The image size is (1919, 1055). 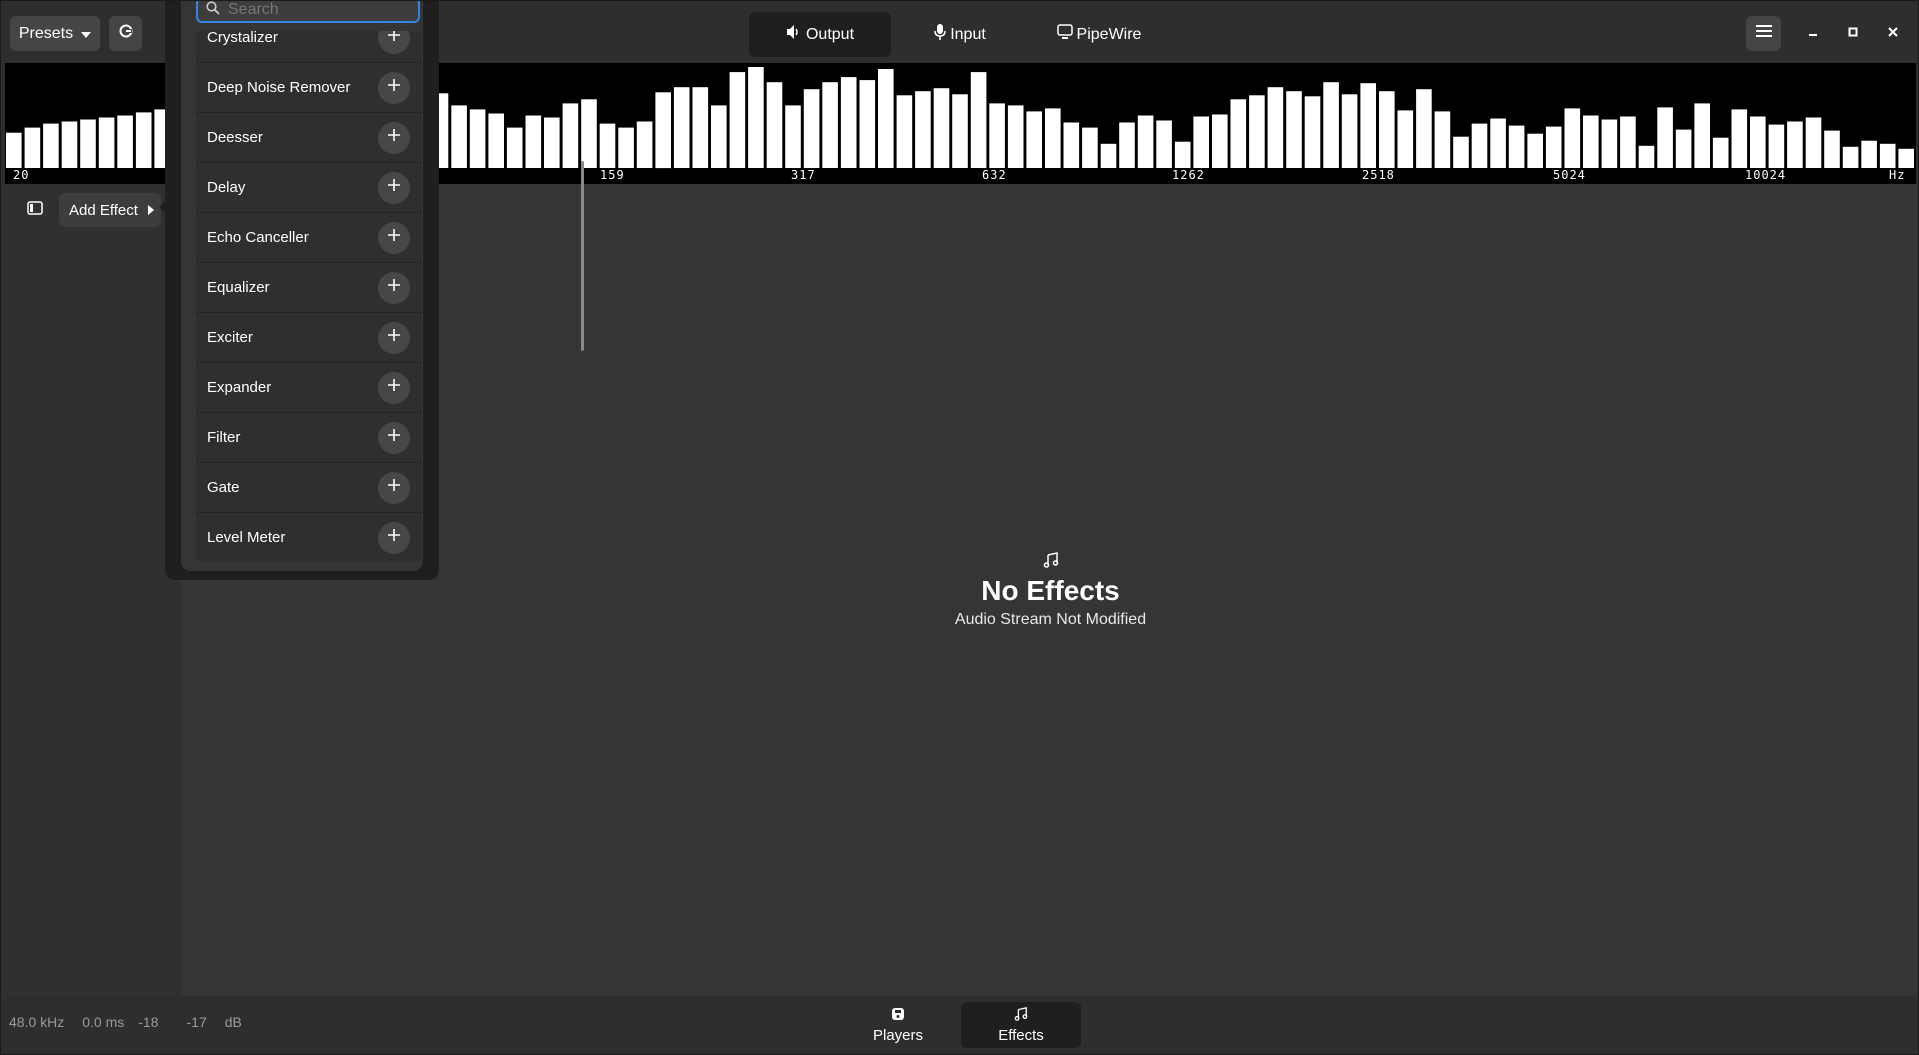 What do you see at coordinates (318, 10) in the screenshot?
I see `search-input` at bounding box center [318, 10].